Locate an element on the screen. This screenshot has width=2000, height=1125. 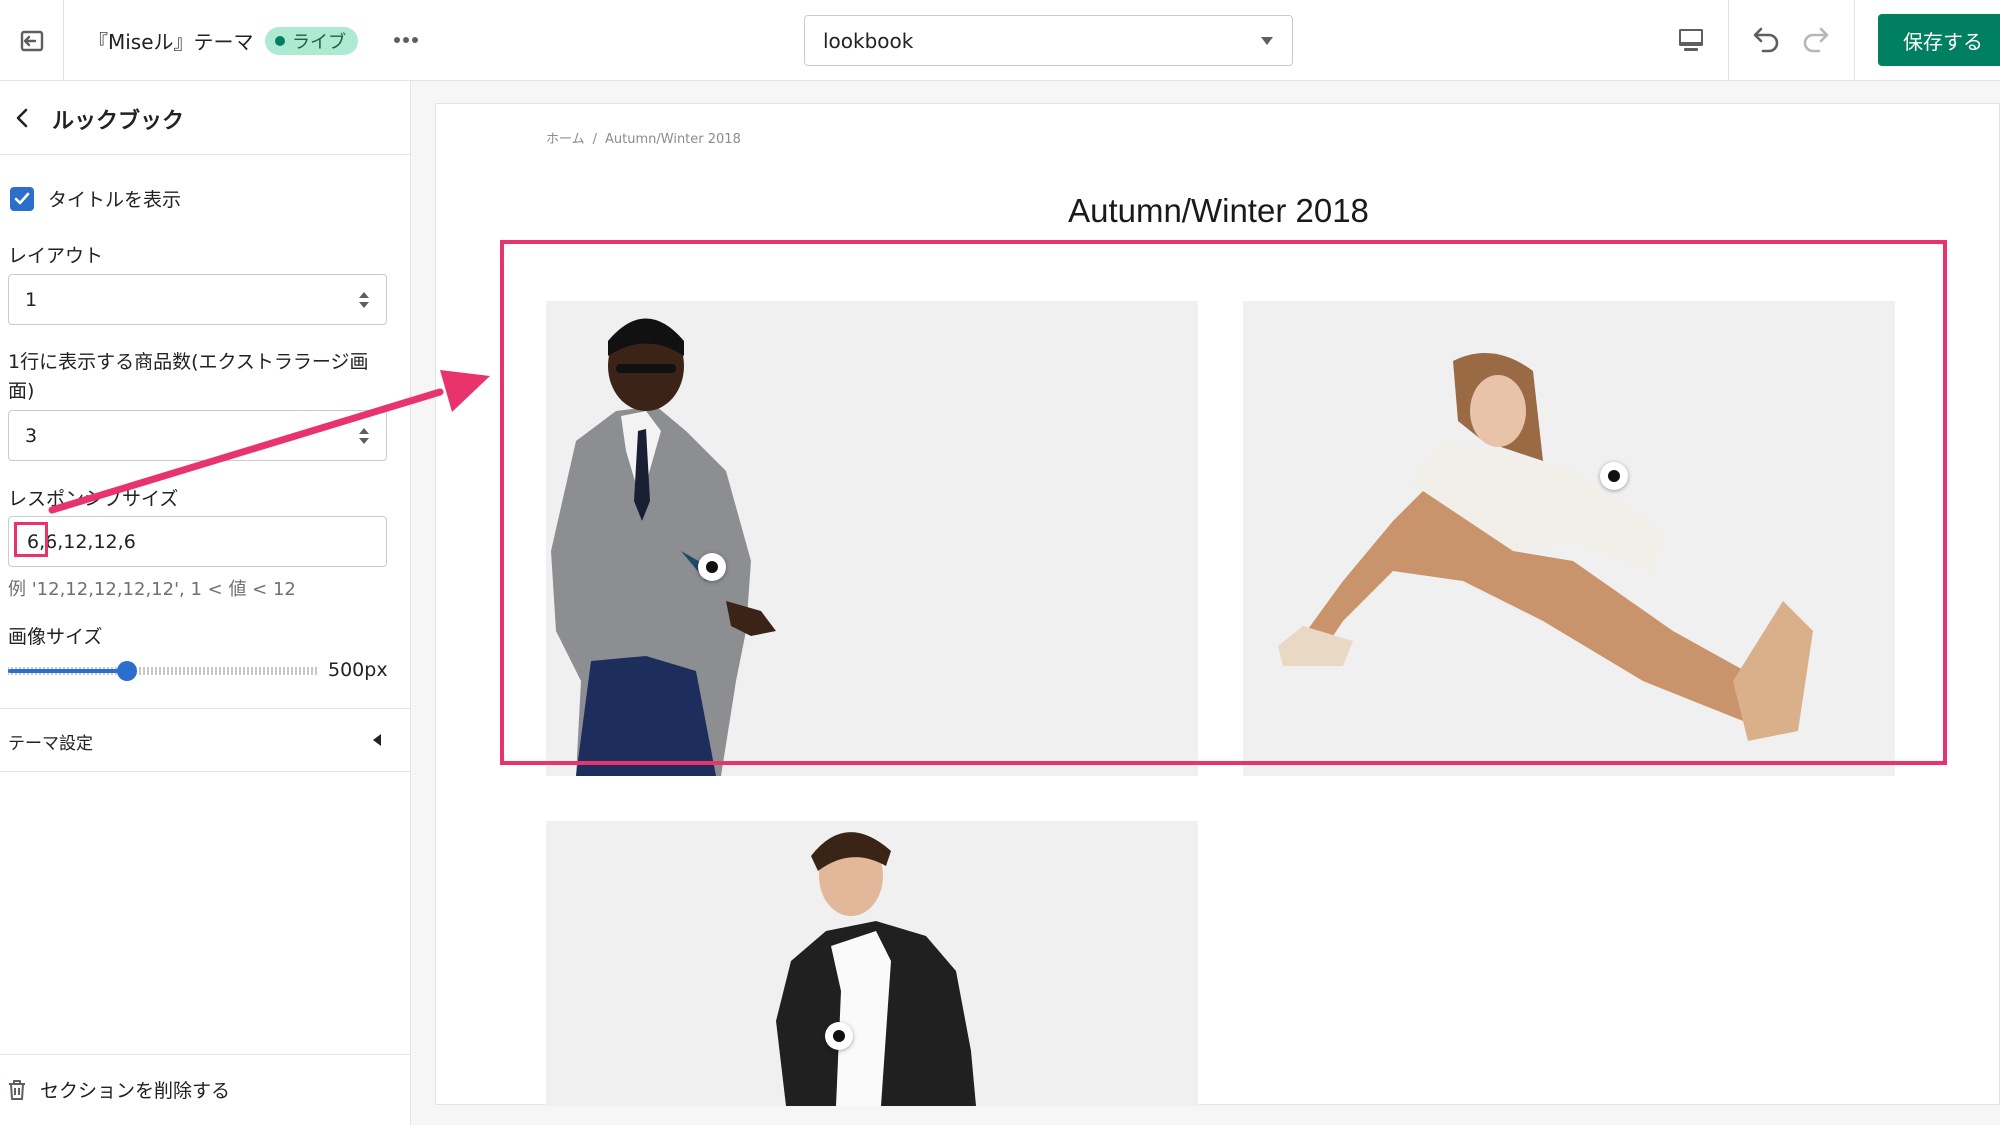
page-template-value: lookbook is located at coordinates (868, 40).